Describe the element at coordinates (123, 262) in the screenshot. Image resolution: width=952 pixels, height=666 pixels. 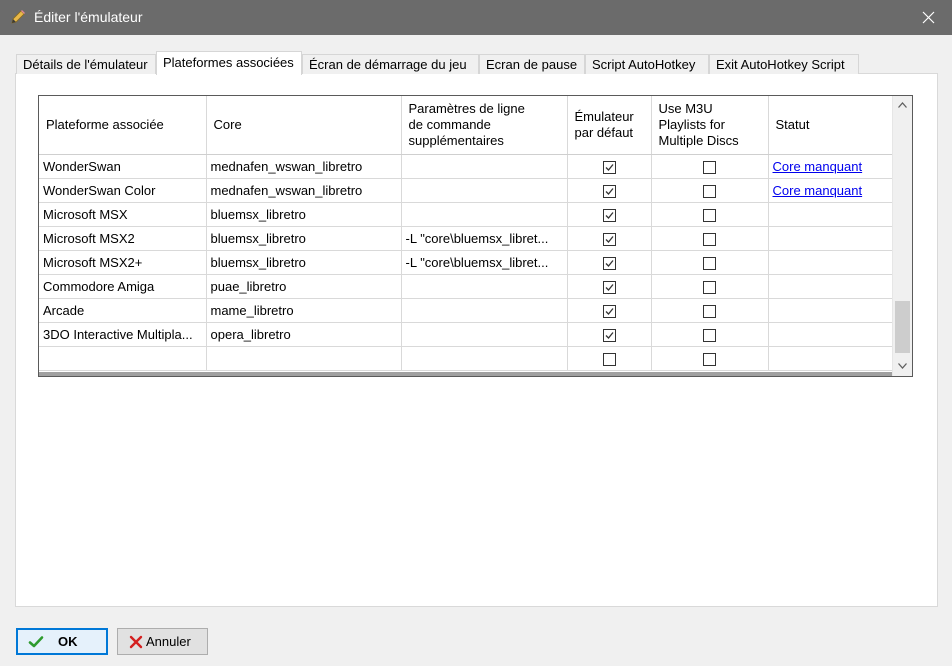
I see `cell-platform: Microsoft MSX2+` at that location.